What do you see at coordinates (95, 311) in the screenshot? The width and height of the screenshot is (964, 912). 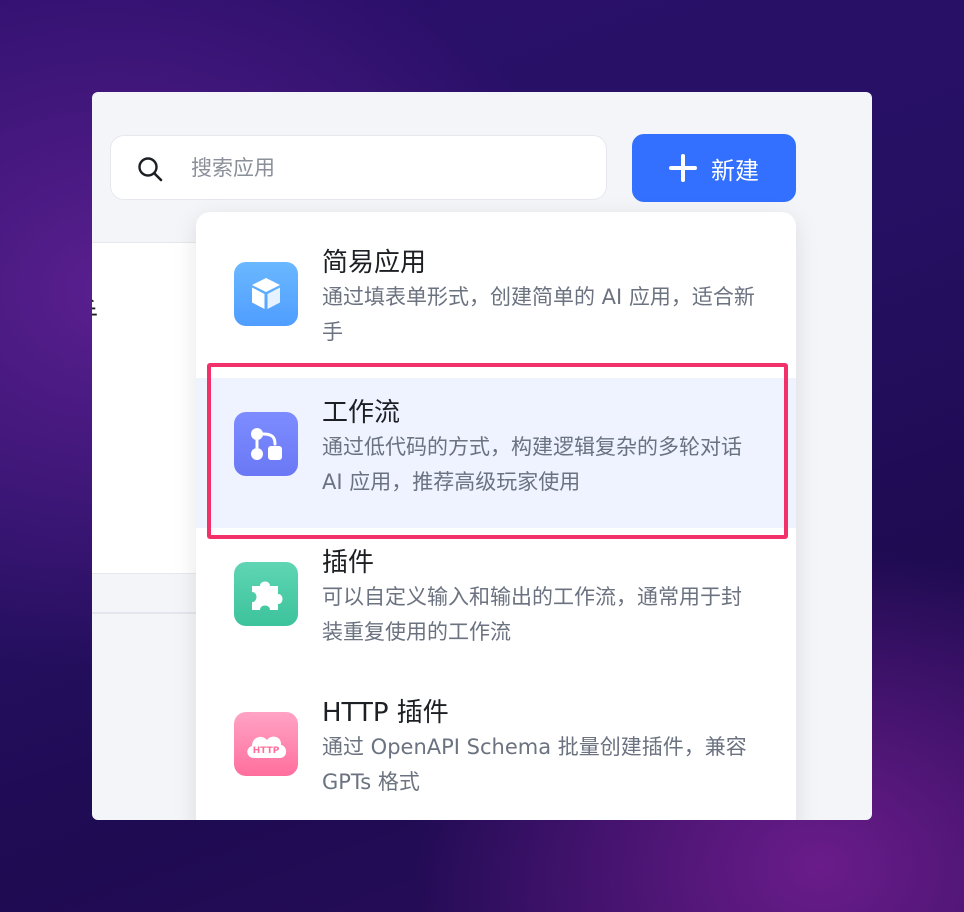 I see `background-card-title: 手` at bounding box center [95, 311].